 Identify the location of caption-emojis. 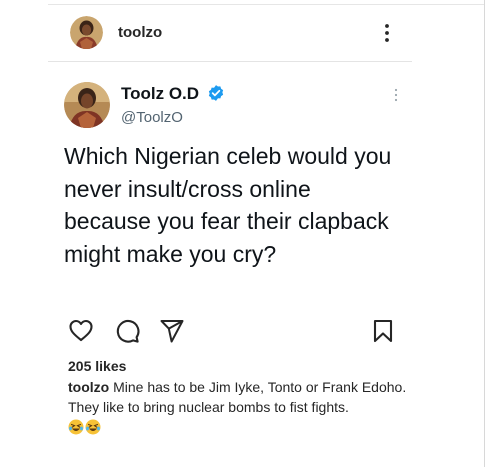
(238, 427).